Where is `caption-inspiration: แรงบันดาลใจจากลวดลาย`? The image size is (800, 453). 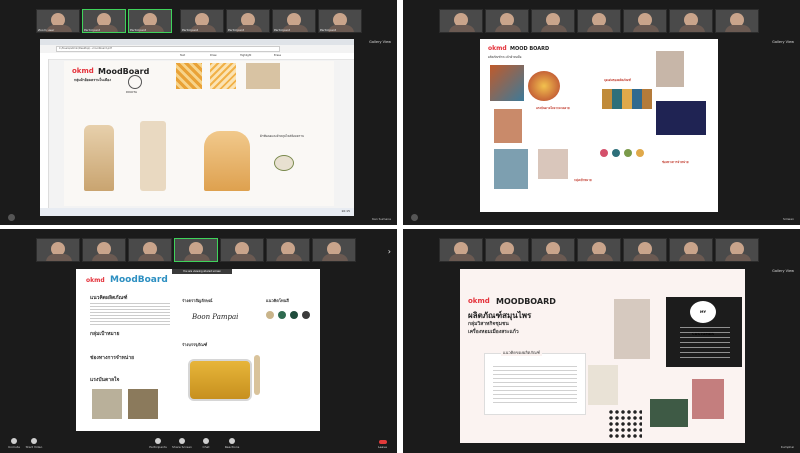 caption-inspiration: แรงบันดาลใจจากลวดลาย is located at coordinates (553, 108).